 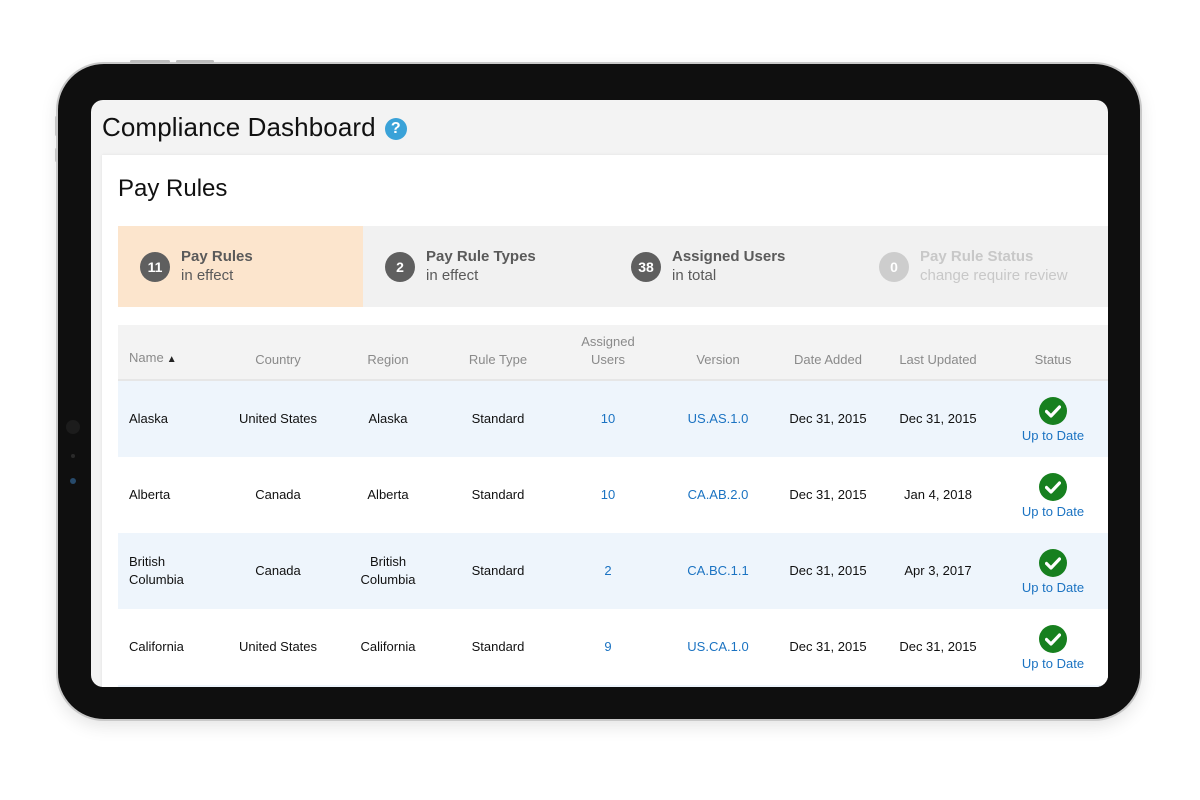 I want to click on version-link: CA.BC.1.1, so click(x=717, y=570).